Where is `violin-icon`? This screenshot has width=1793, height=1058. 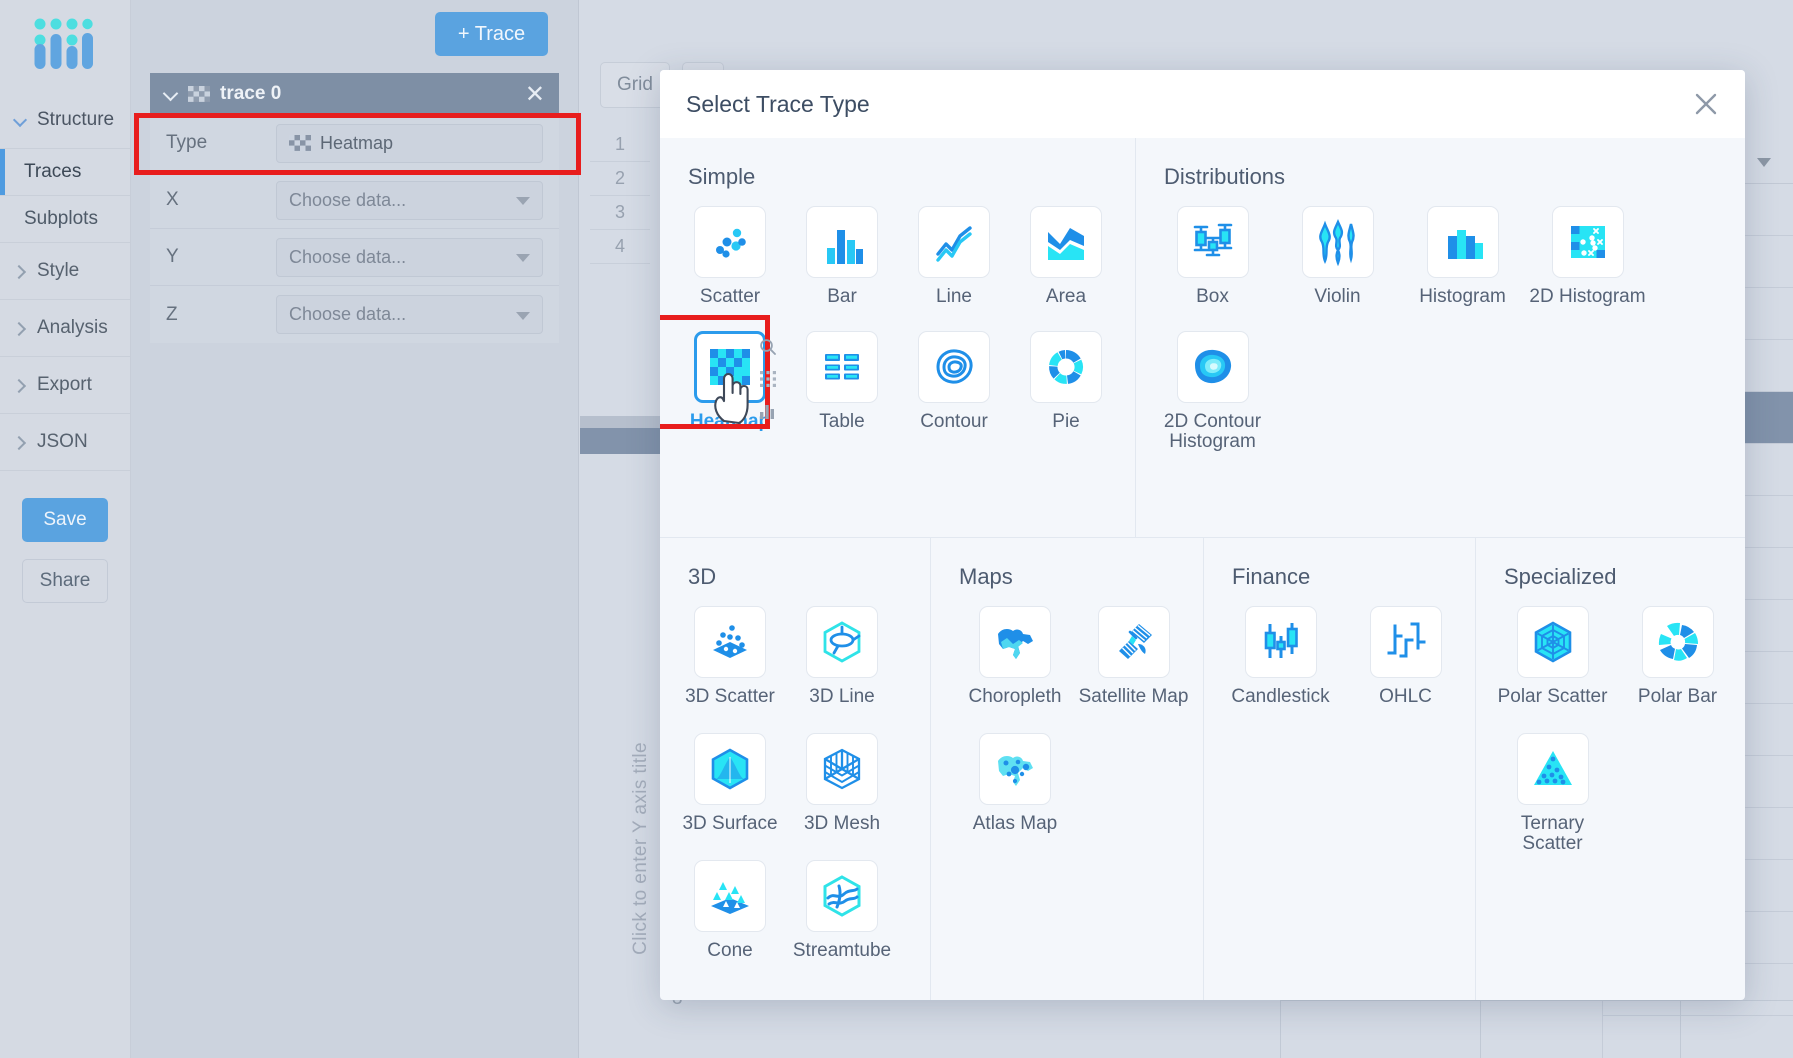 violin-icon is located at coordinates (1337, 242).